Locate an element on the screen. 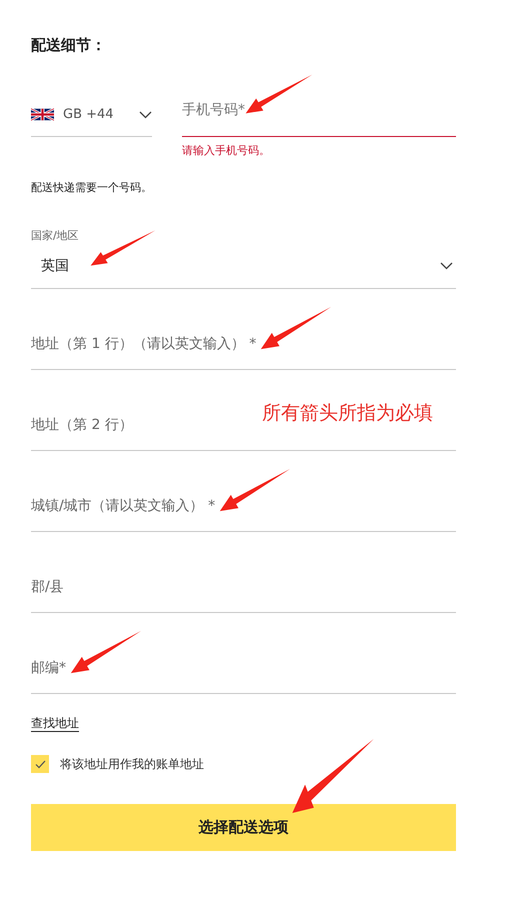 The width and height of the screenshot is (514, 900). address-field: 郡/县 is located at coordinates (243, 572).